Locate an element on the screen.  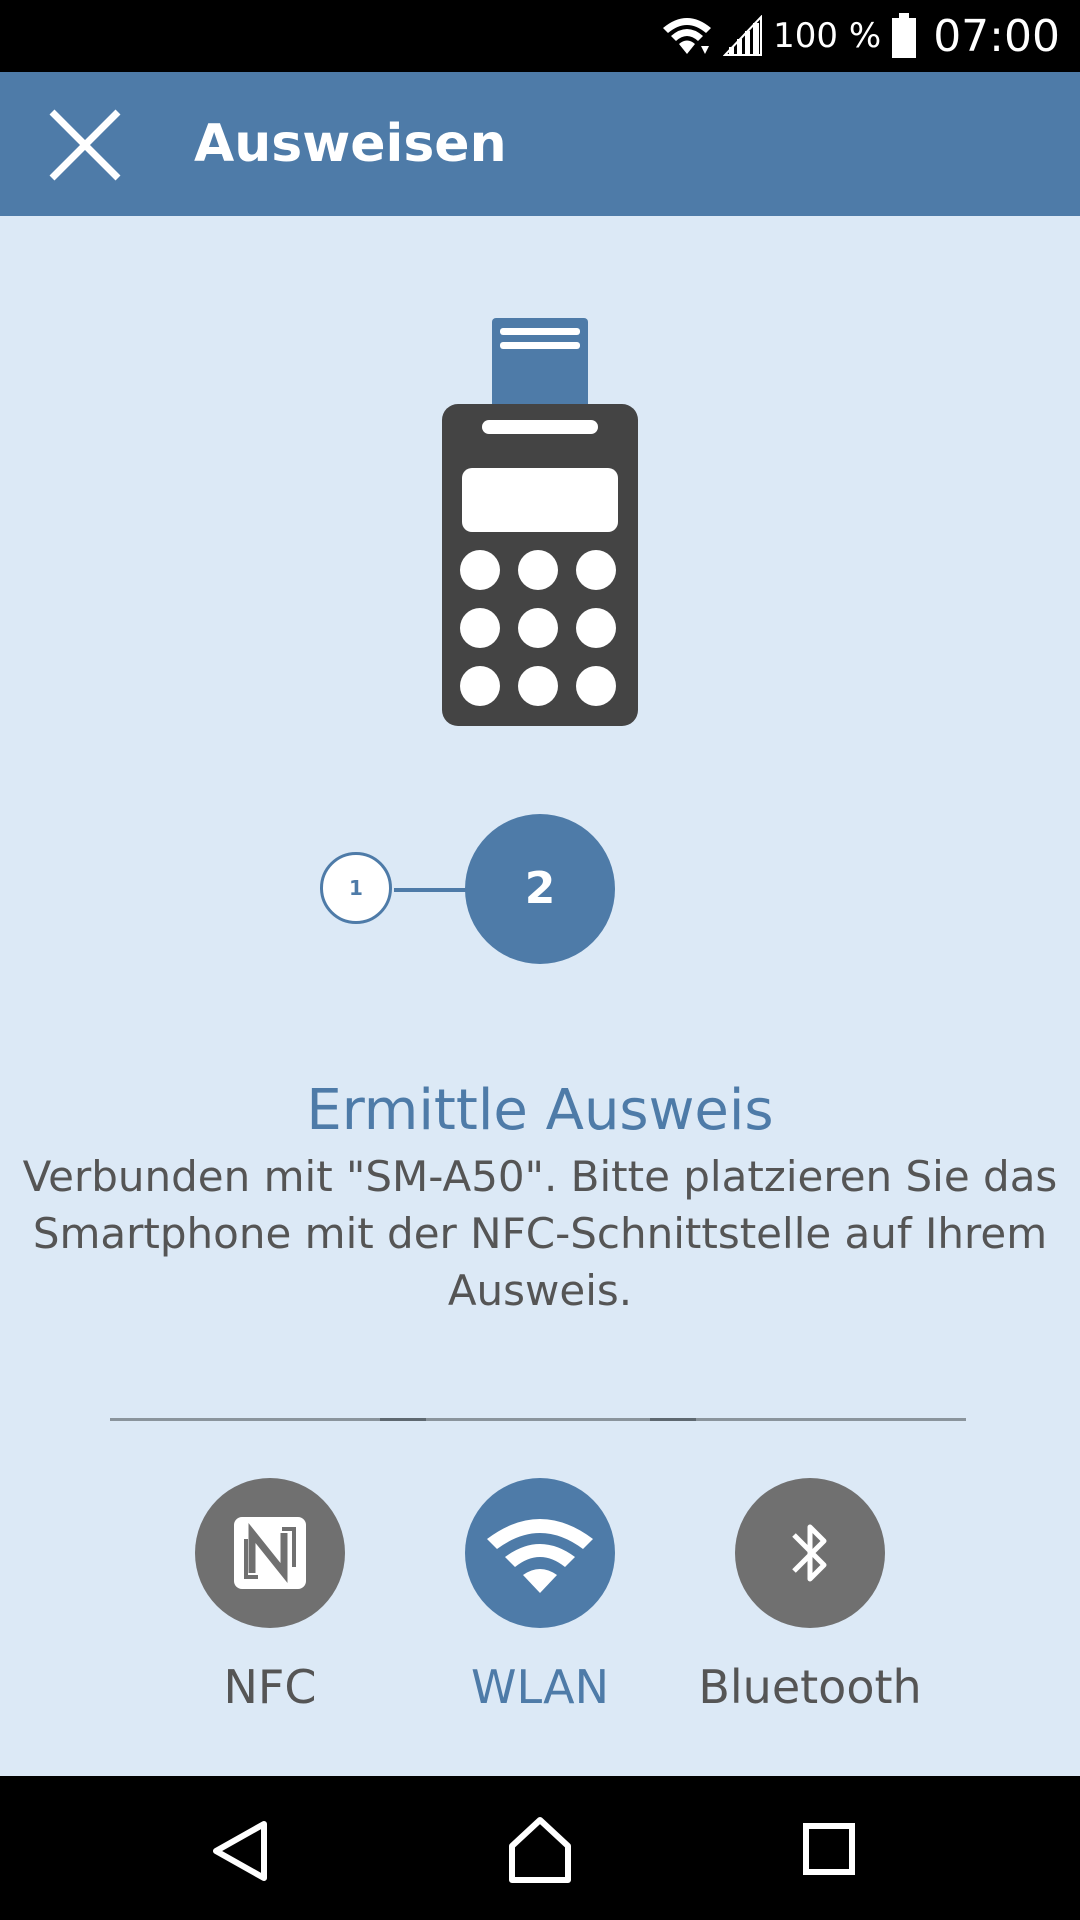
home-icon is located at coordinates (540, 1850).